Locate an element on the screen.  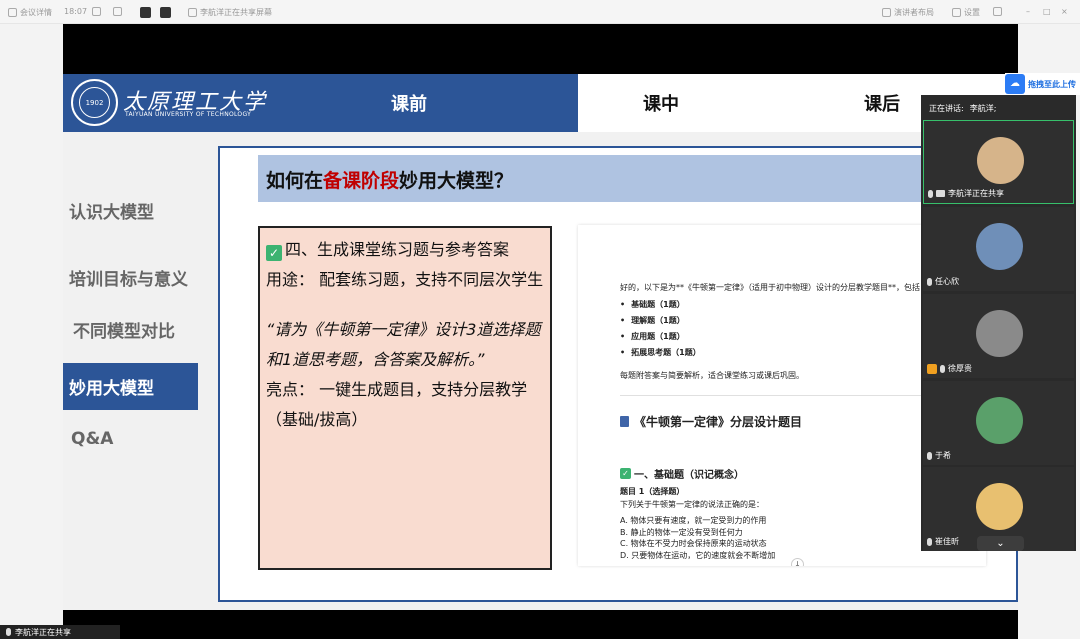
question-title: 题目 1（选择题） is located at coordinates (652, 491).